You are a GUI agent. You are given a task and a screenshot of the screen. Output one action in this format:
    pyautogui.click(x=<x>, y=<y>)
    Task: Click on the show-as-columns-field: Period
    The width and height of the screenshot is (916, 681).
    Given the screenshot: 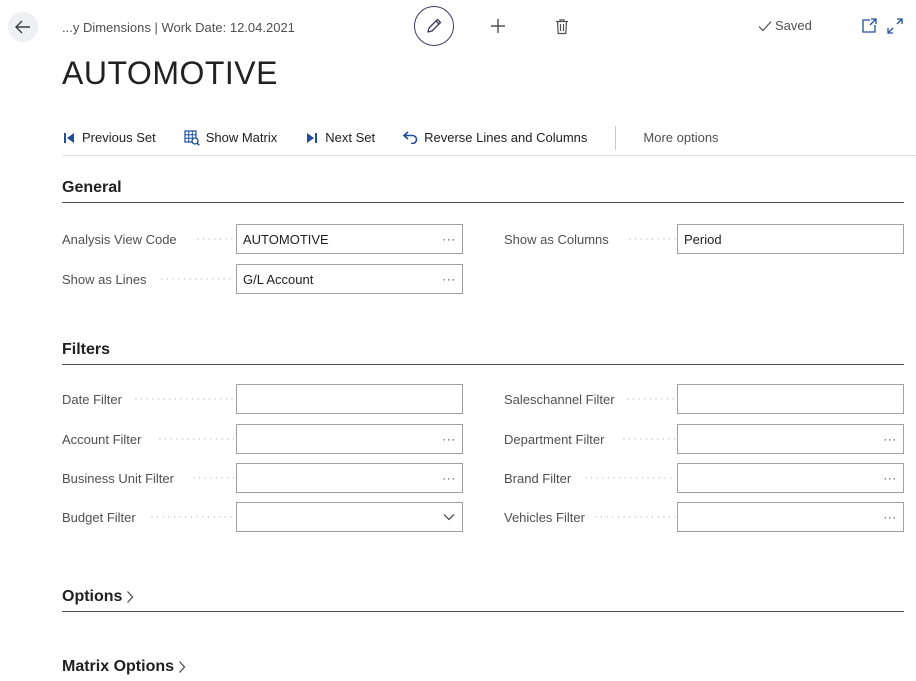 What is the action you would take?
    pyautogui.click(x=790, y=239)
    